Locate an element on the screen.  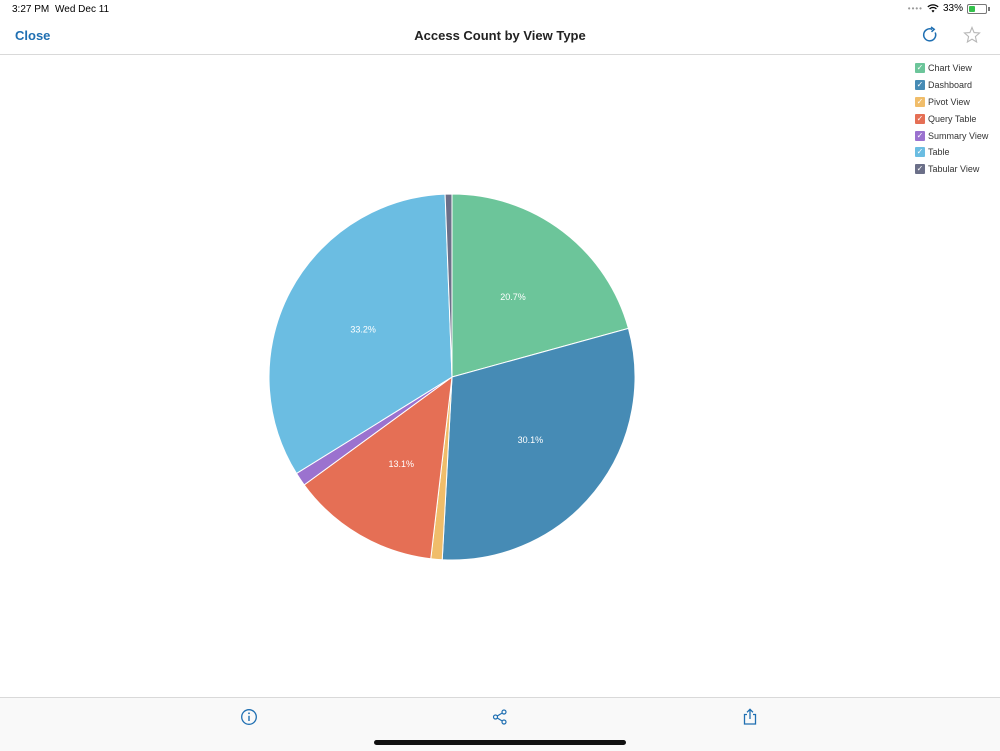
pie-slice-label: 33.2% is located at coordinates (363, 330).